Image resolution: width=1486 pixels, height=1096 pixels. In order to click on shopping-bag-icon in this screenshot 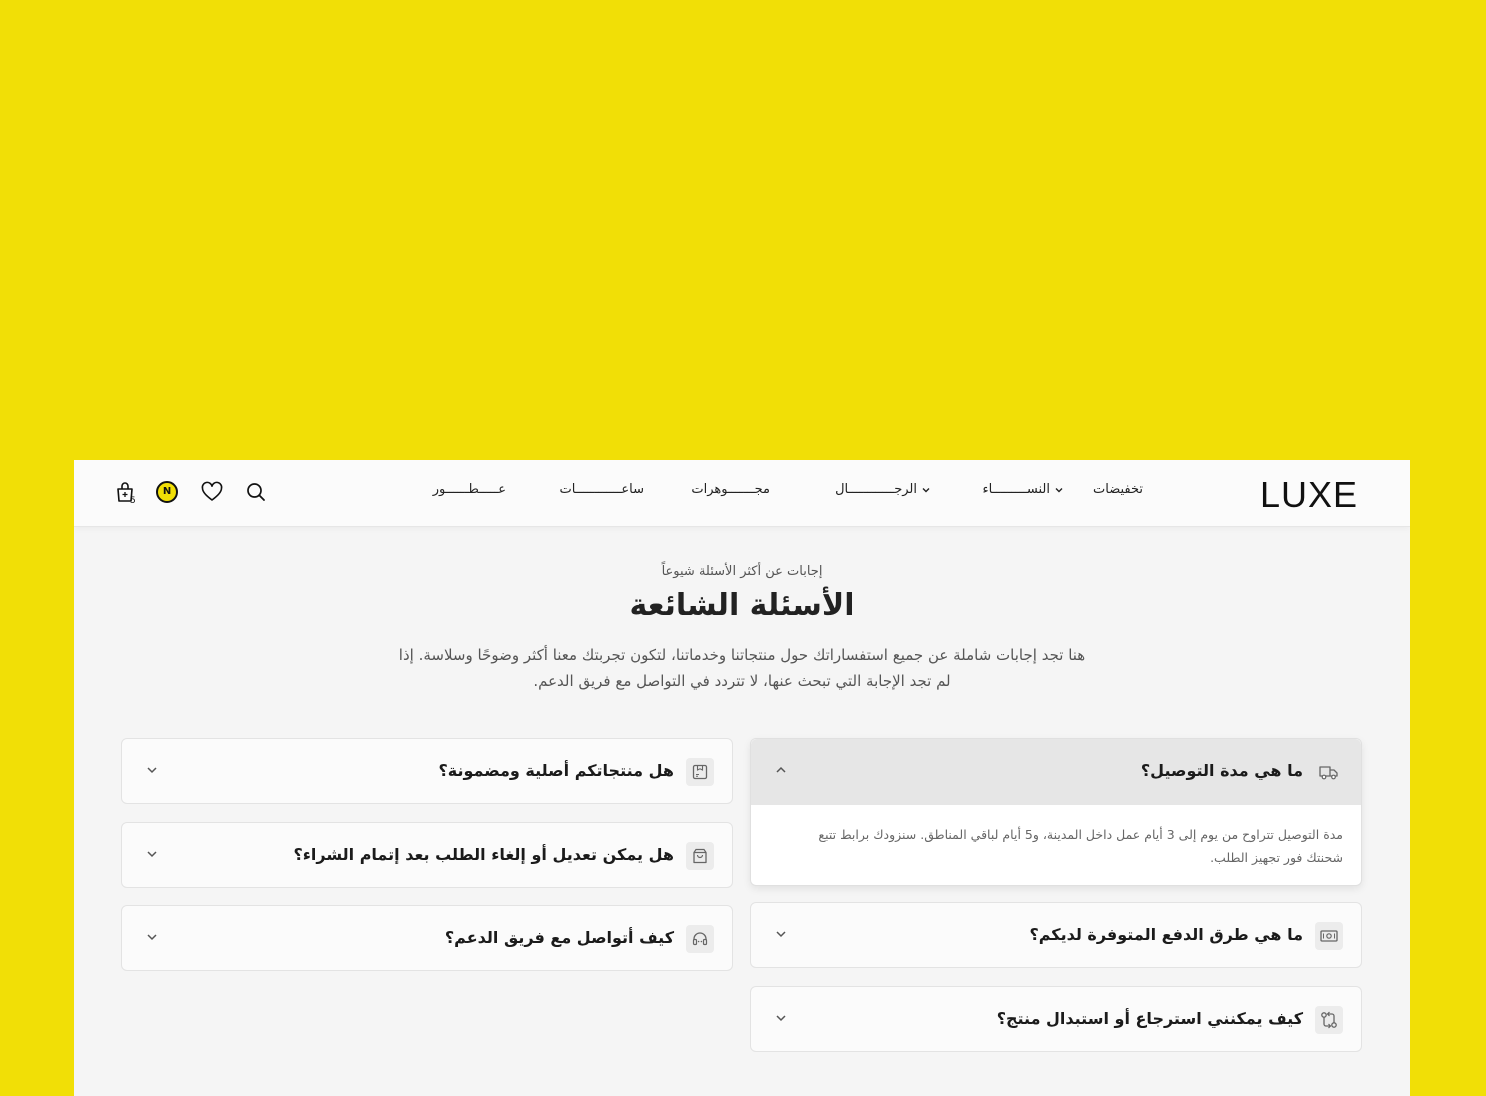, I will do `click(700, 856)`.